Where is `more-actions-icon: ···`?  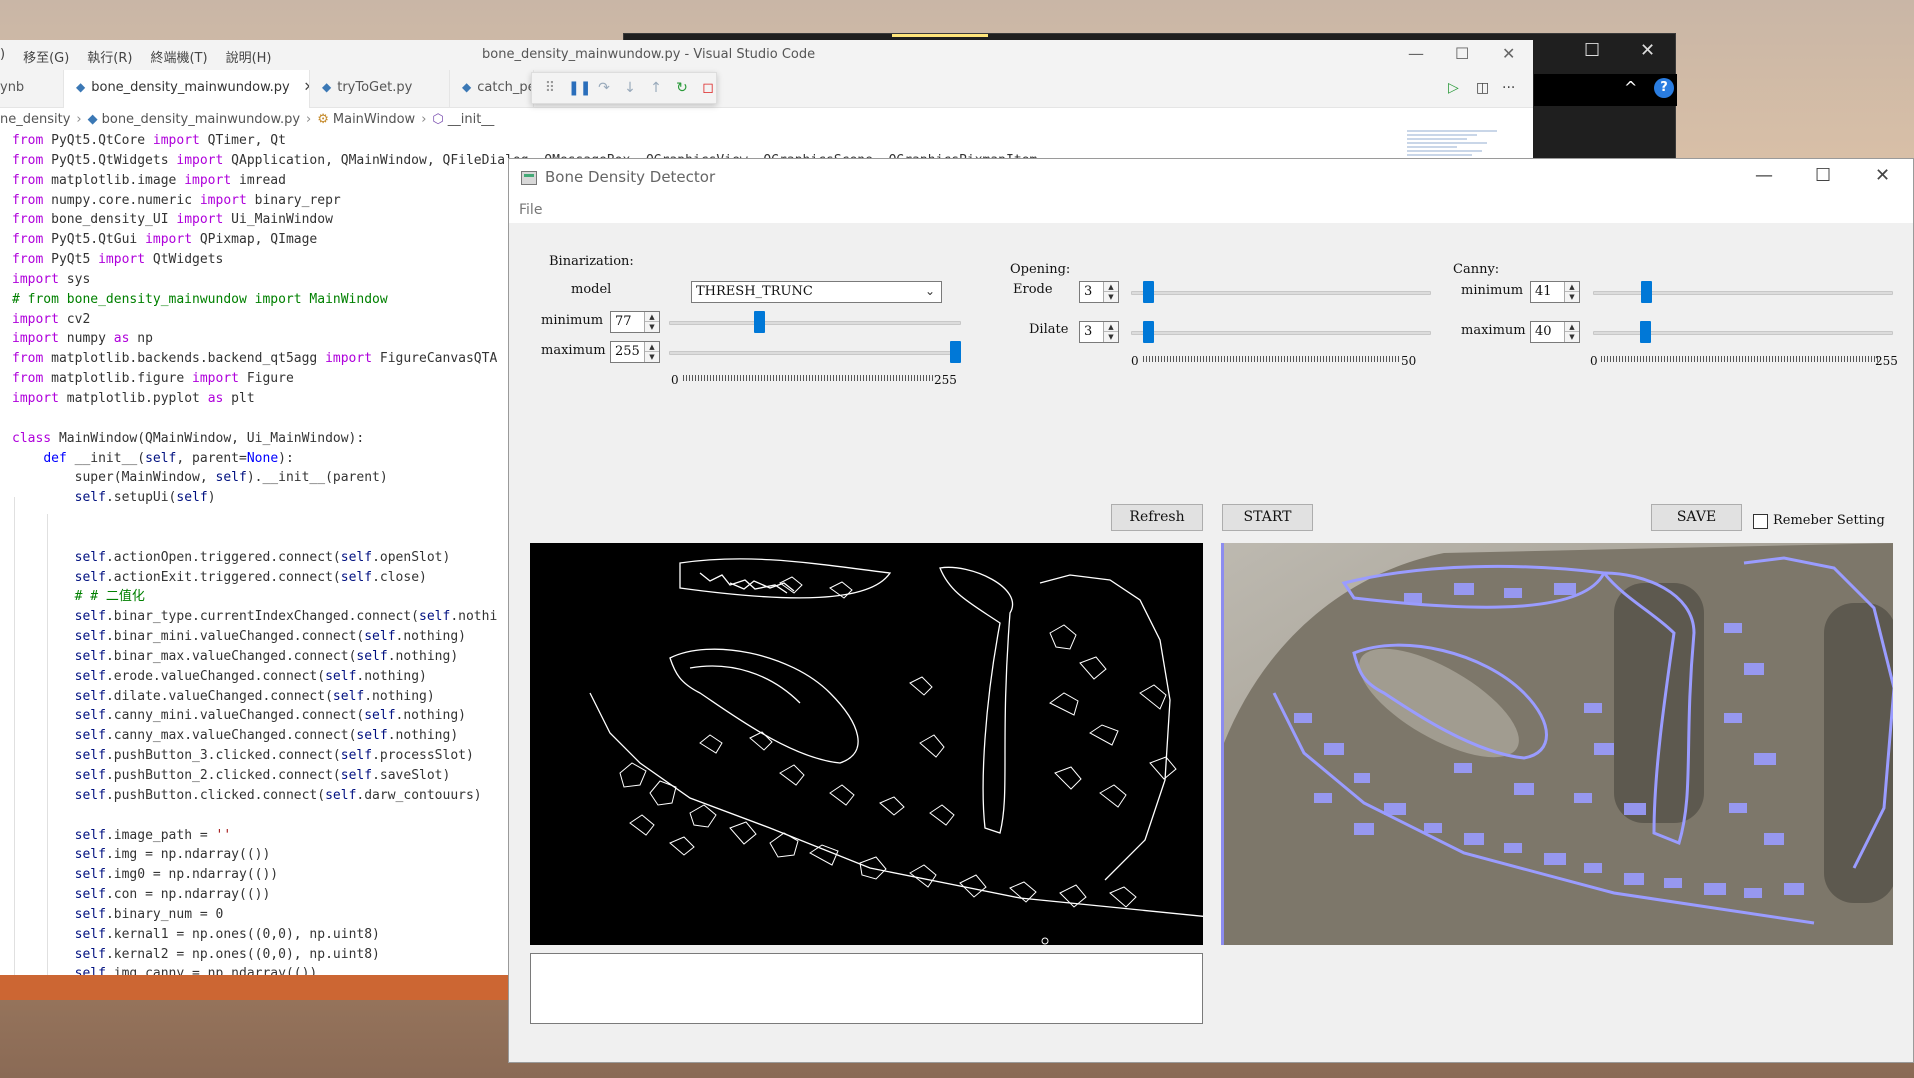
more-actions-icon: ··· is located at coordinates (1508, 88).